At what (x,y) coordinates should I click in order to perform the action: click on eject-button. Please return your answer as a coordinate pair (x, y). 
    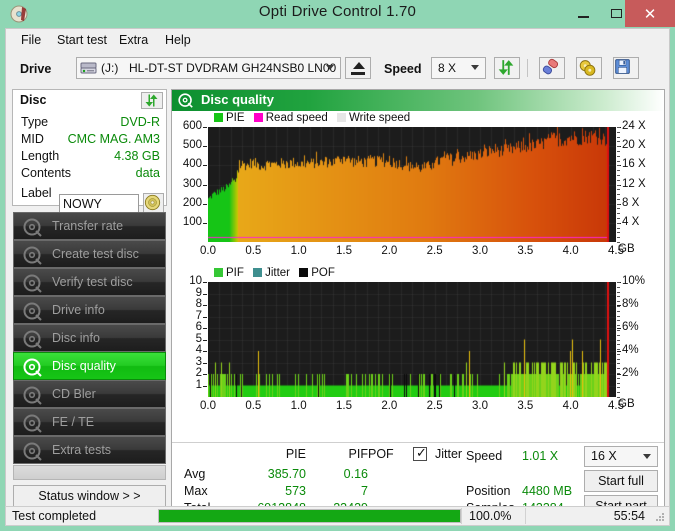
    Looking at the image, I should click on (358, 68).